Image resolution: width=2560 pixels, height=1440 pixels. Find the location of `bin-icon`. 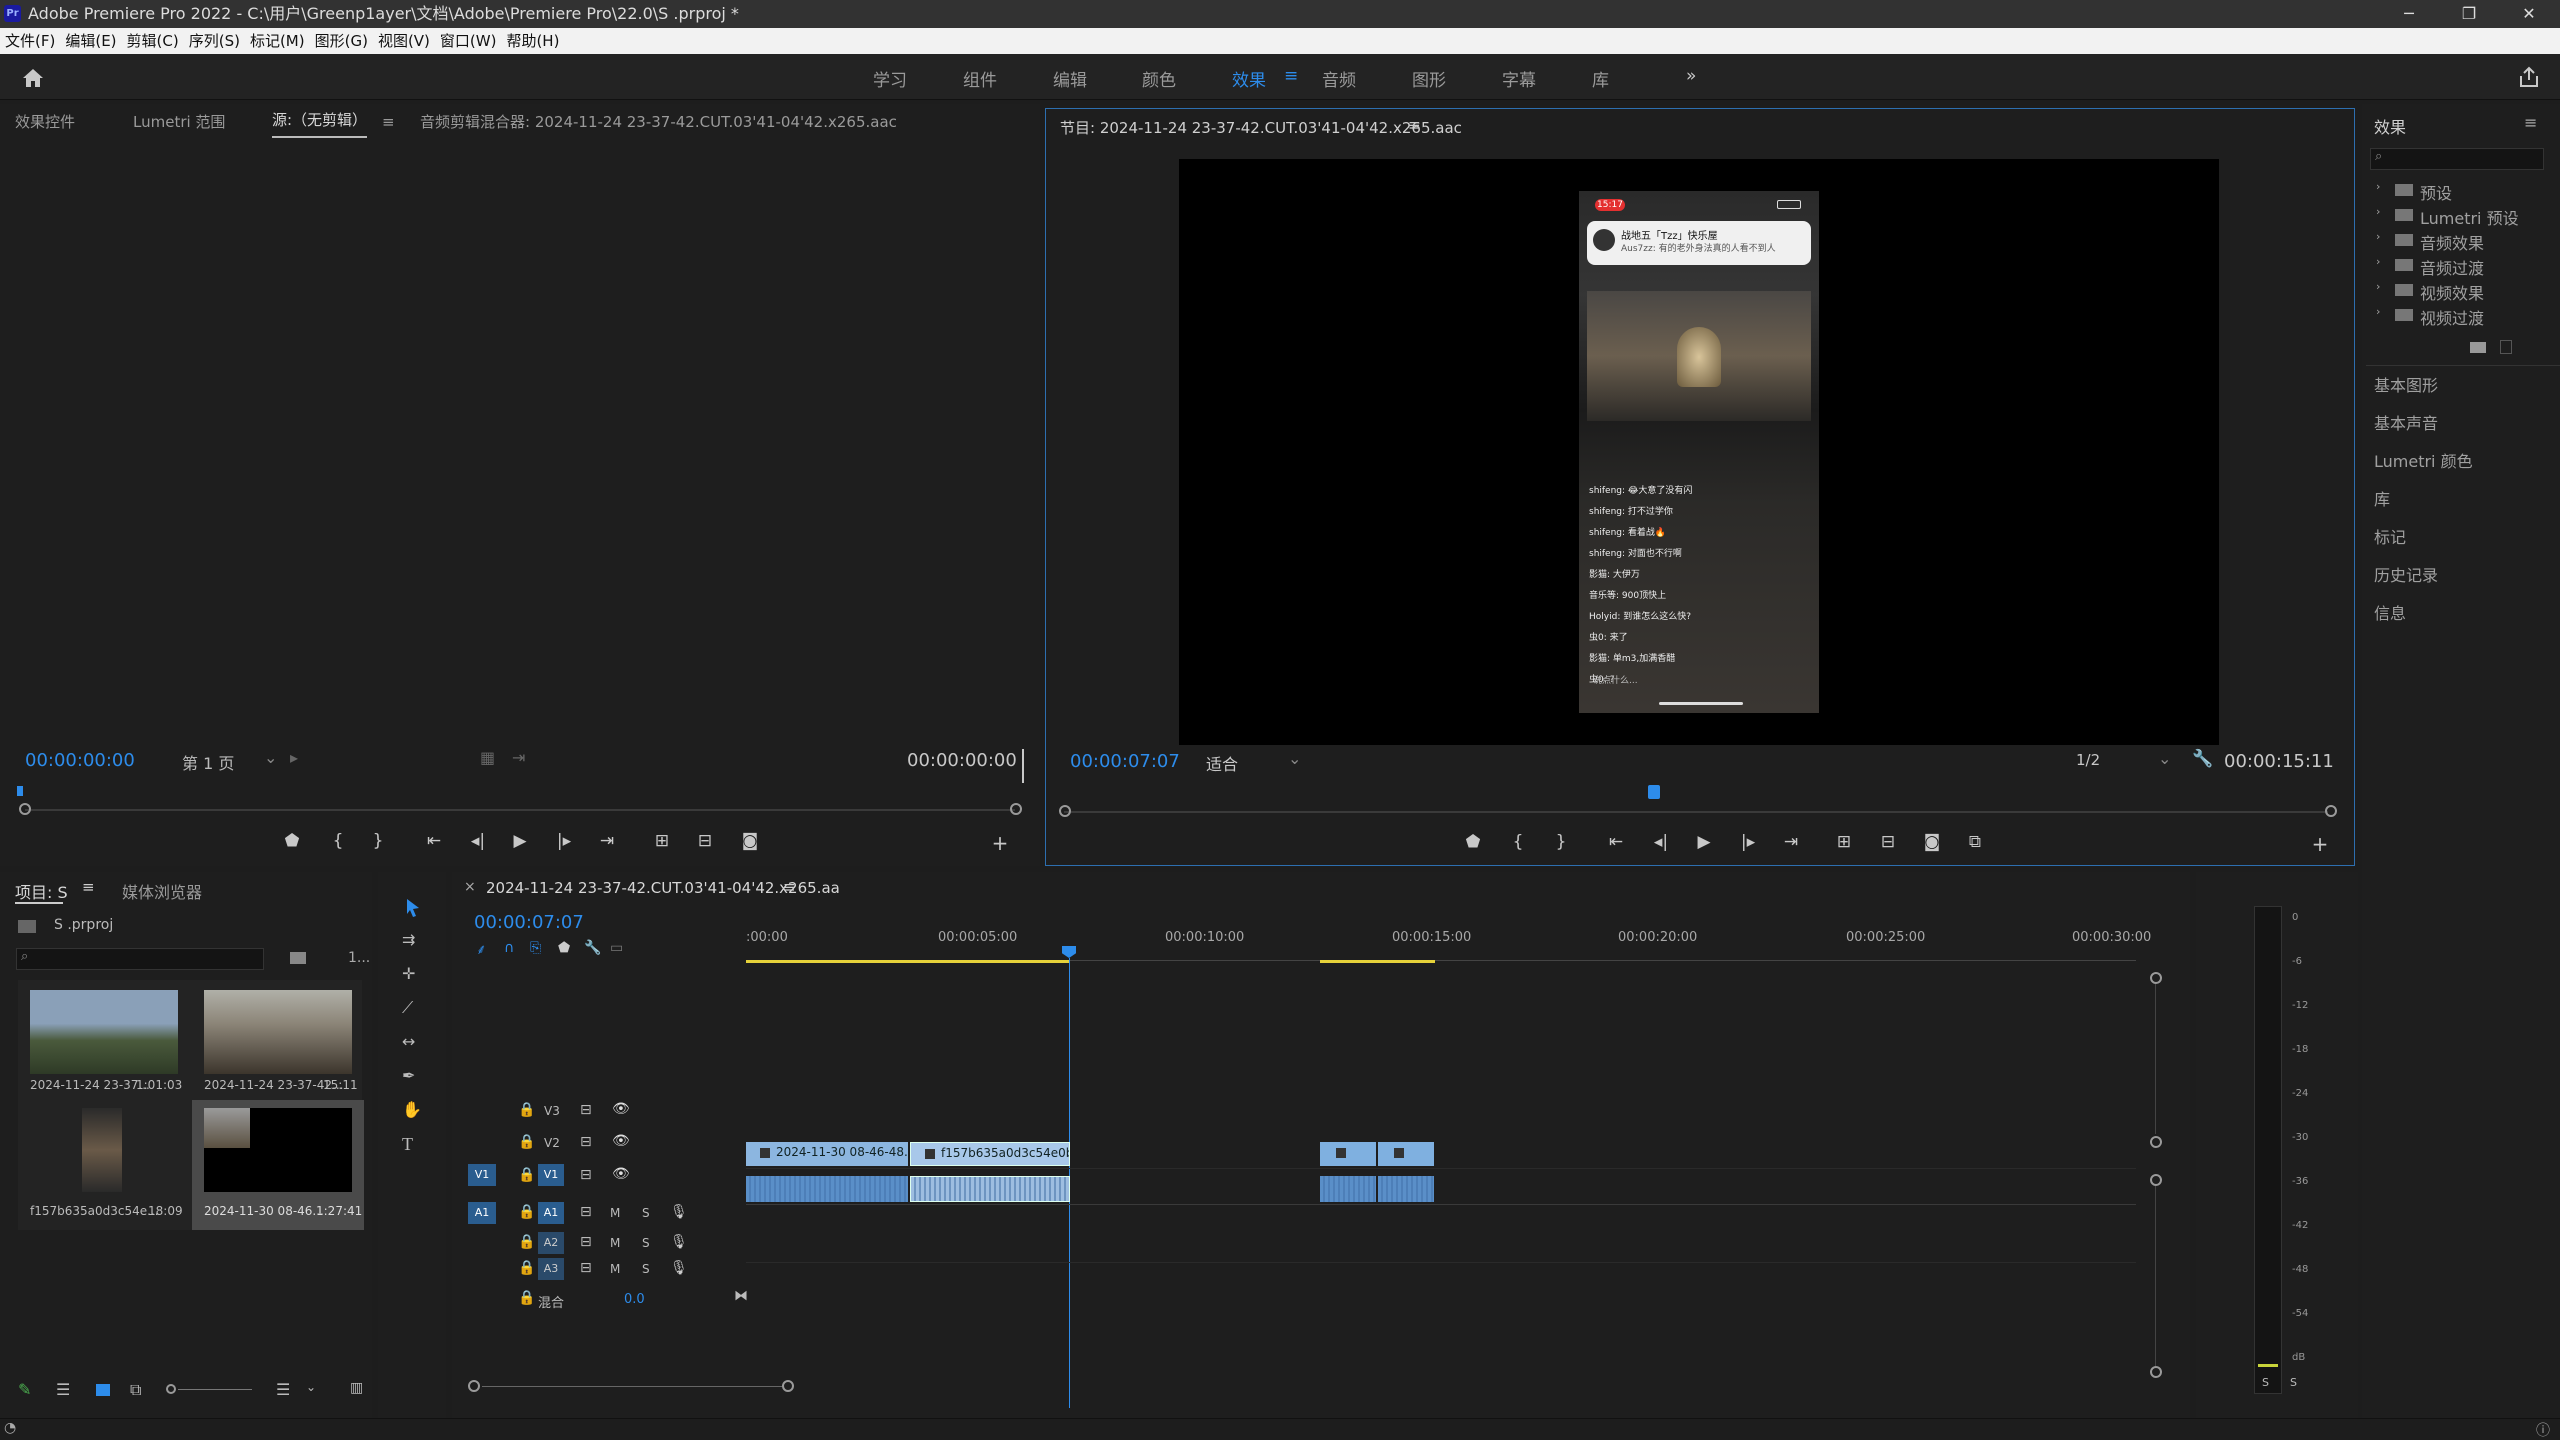

bin-icon is located at coordinates (298, 958).